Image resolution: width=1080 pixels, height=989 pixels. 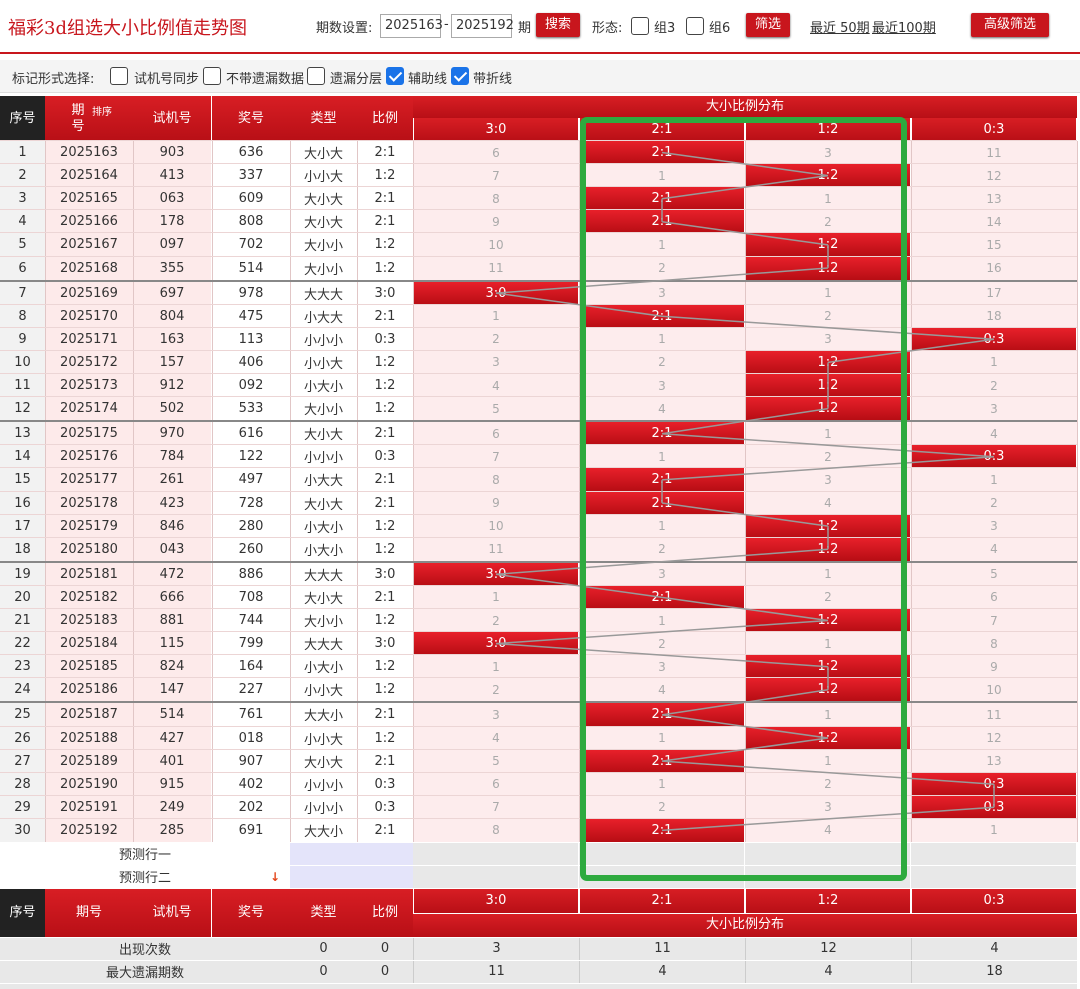 What do you see at coordinates (251, 457) in the screenshot?
I see `row-14-prize: 122` at bounding box center [251, 457].